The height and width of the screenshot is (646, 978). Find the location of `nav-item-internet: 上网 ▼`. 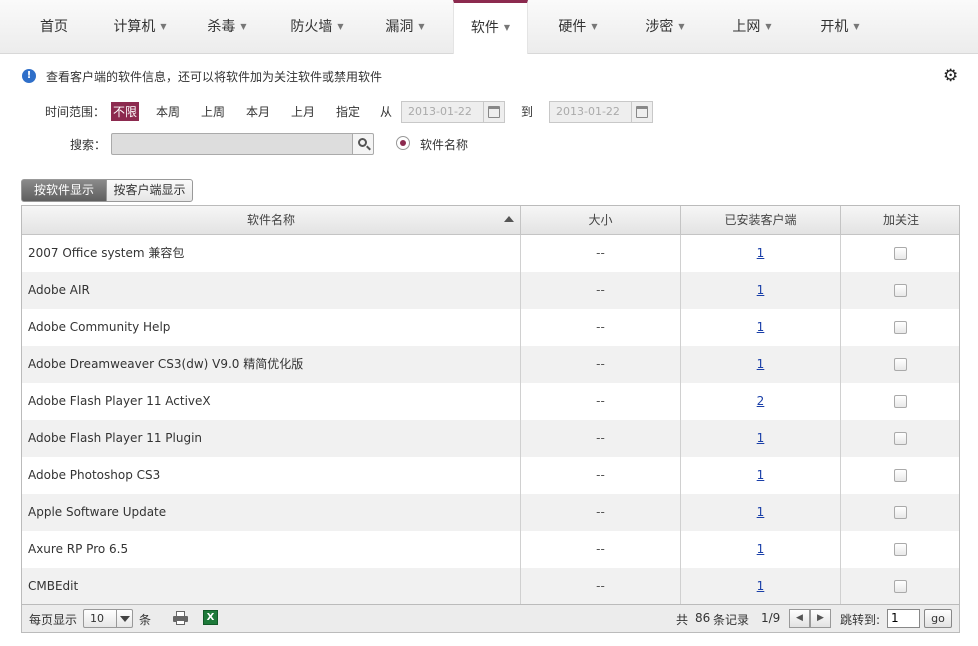

nav-item-internet: 上网 ▼ is located at coordinates (752, 27).